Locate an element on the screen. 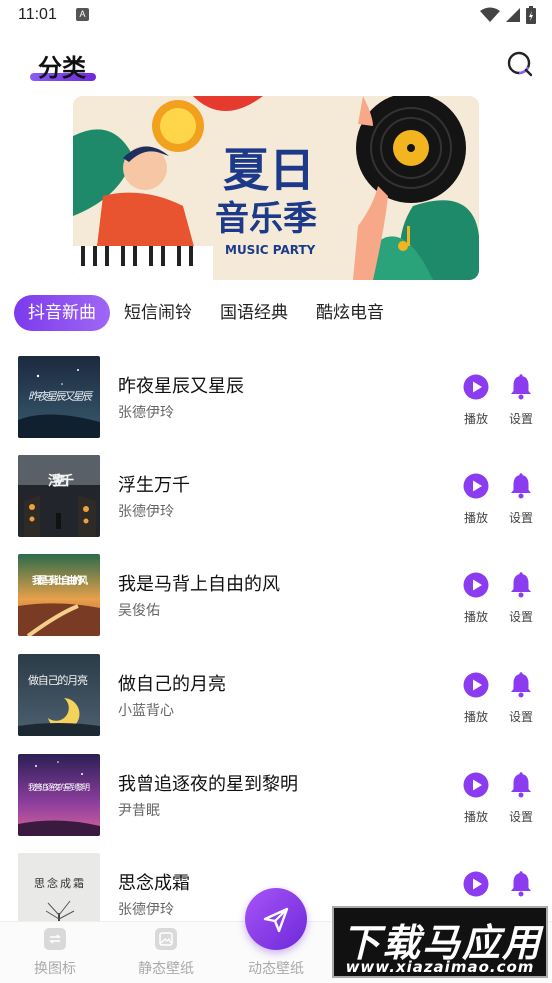  category-tabs: 抖音新曲 短信闹铃 国语经典 酷炫电音 is located at coordinates (206, 313).